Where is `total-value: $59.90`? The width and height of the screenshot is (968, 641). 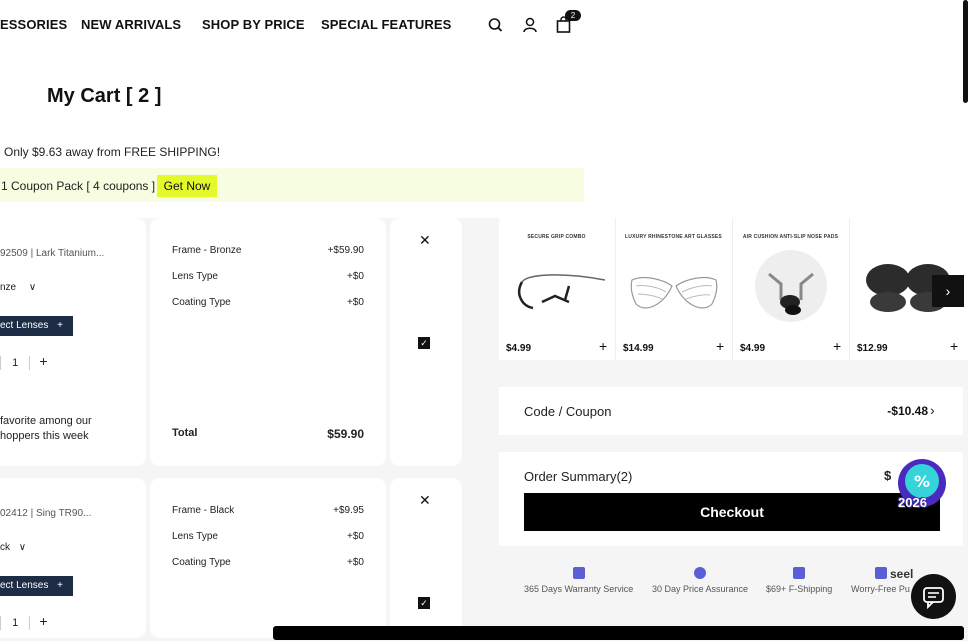
total-value: $59.90 is located at coordinates (345, 434).